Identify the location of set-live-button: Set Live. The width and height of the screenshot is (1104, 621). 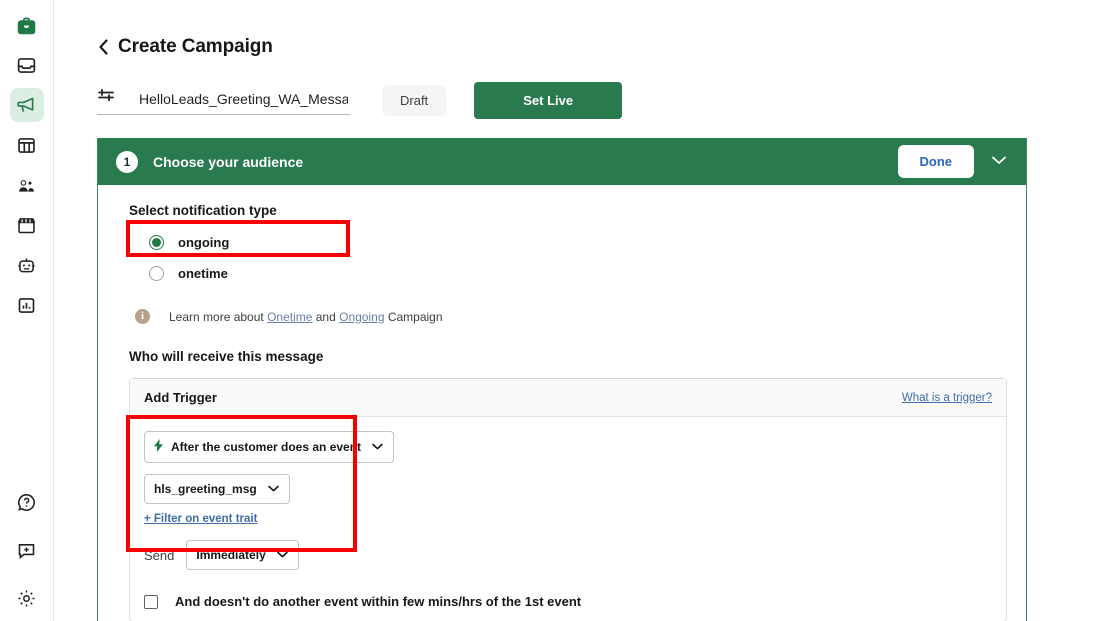
(548, 100).